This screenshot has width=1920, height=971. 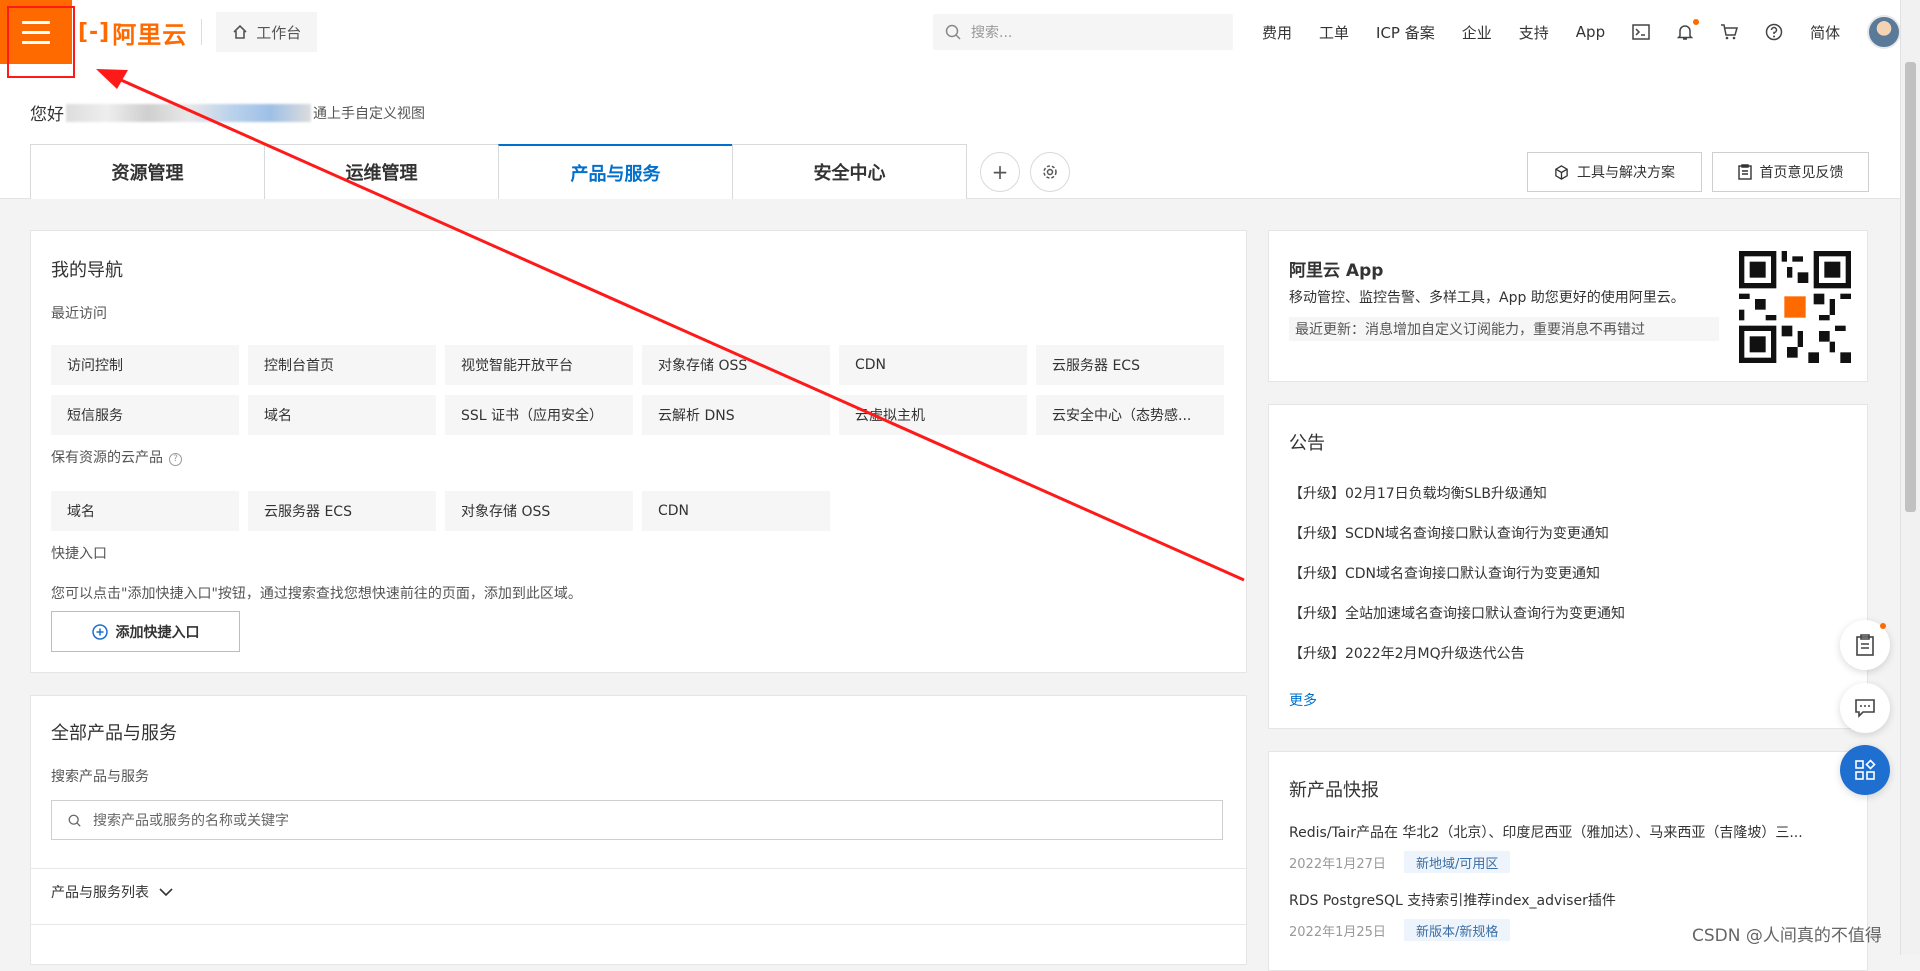 What do you see at coordinates (1884, 32) in the screenshot?
I see `user-avatar` at bounding box center [1884, 32].